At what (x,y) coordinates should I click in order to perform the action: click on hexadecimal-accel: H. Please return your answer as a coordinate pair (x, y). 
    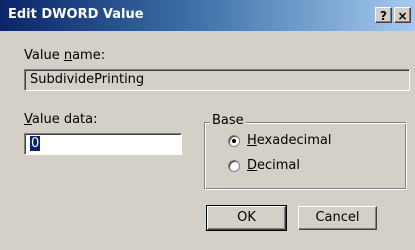
    Looking at the image, I should click on (252, 140).